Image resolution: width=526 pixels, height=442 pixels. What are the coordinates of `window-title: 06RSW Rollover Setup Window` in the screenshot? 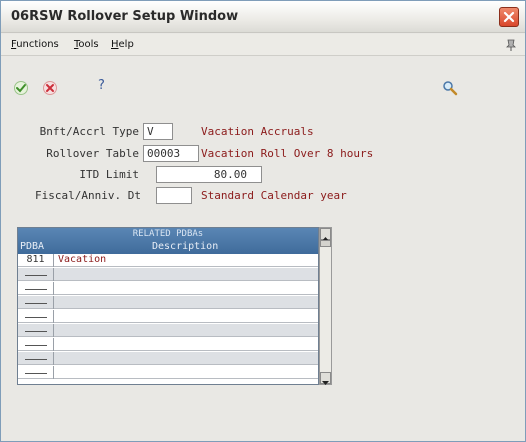 It's located at (125, 16).